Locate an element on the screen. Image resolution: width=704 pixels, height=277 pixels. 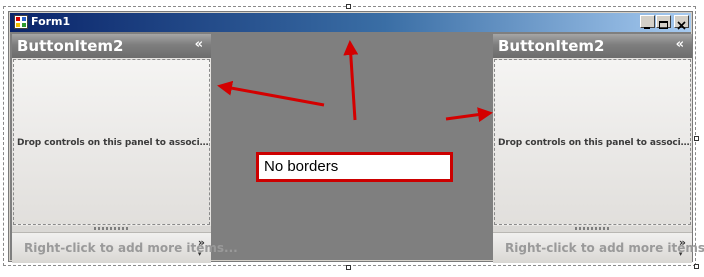
minimize-button is located at coordinates (647, 22).